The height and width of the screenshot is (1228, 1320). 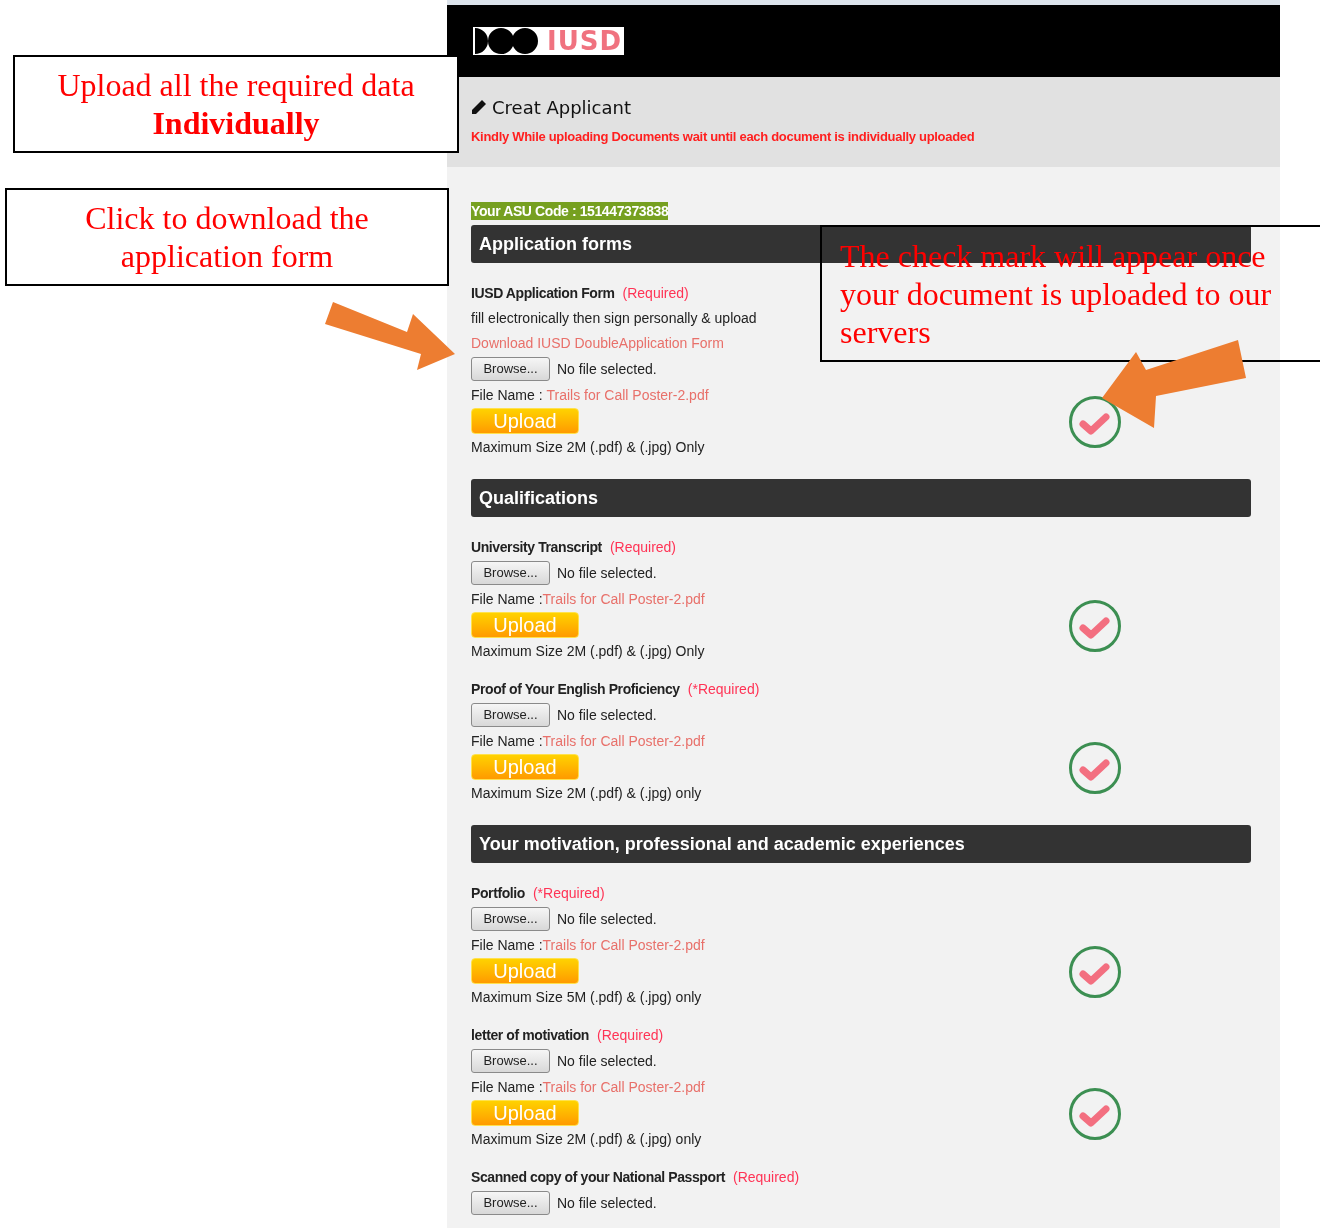 What do you see at coordinates (530, 1035) in the screenshot?
I see `field-label: letter of motivation` at bounding box center [530, 1035].